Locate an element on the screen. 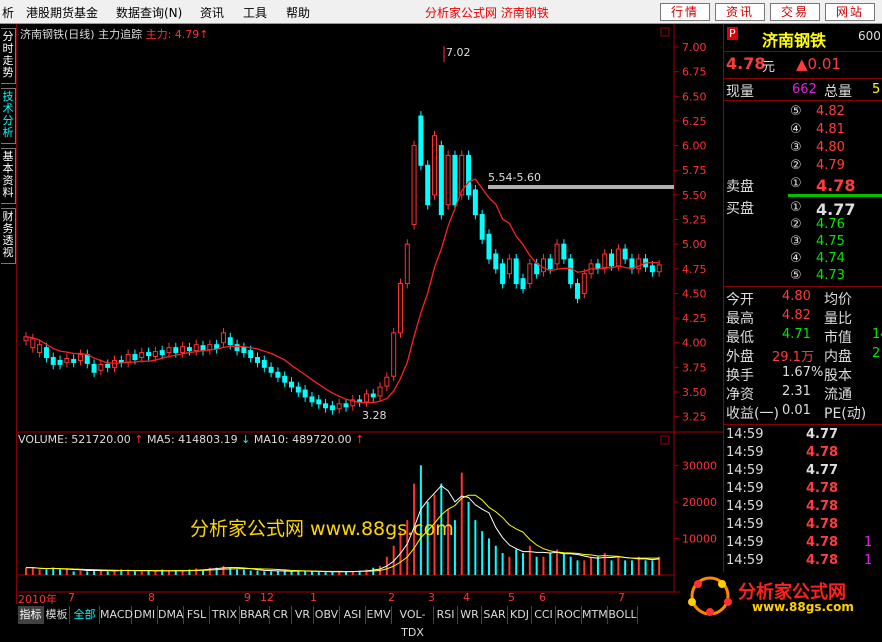  x-axis-label: 1 is located at coordinates (313, 597).